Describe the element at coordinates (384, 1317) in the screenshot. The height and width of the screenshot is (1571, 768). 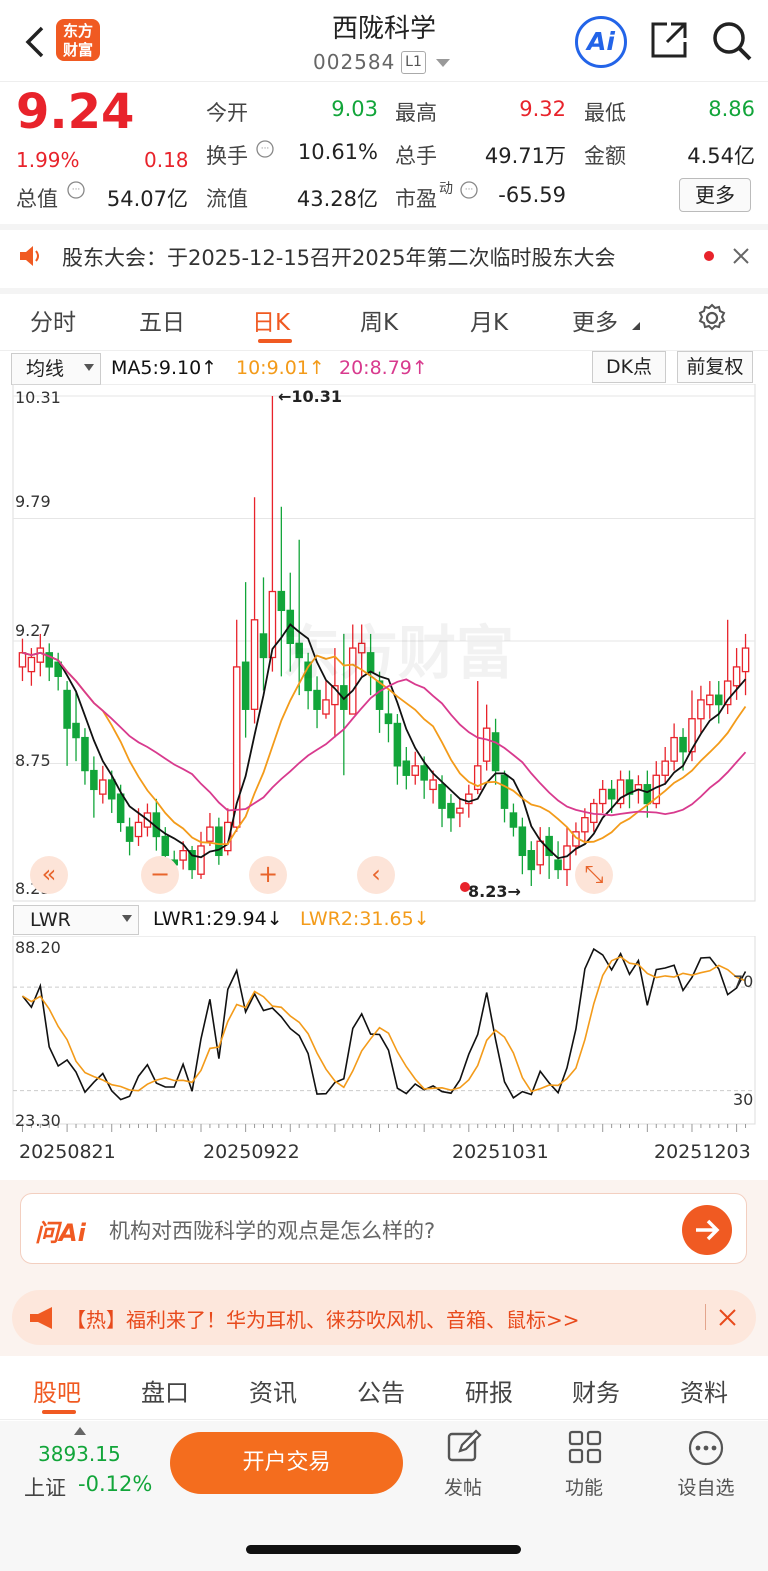
I see `promo-banner: 【热】福利来了！华为耳机、徕芬吹风机、音箱、鼠标>>` at that location.